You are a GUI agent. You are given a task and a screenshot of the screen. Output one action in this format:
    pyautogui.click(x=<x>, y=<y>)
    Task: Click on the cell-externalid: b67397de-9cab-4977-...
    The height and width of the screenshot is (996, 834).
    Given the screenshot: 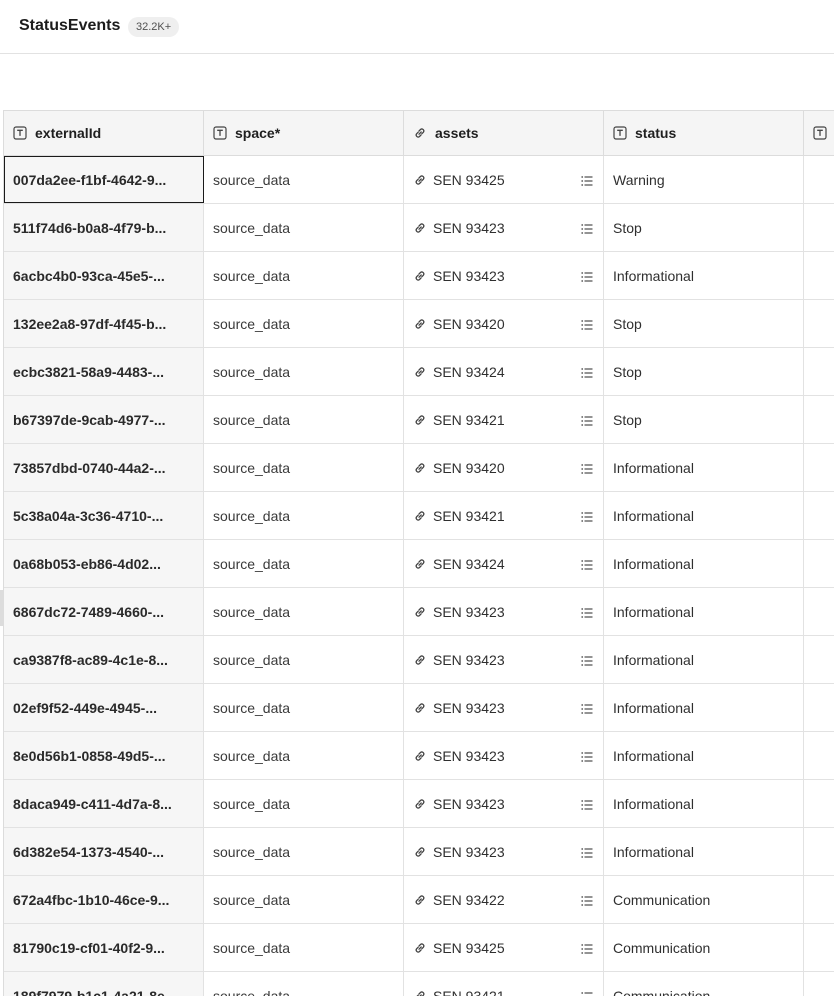 What is the action you would take?
    pyautogui.click(x=104, y=419)
    